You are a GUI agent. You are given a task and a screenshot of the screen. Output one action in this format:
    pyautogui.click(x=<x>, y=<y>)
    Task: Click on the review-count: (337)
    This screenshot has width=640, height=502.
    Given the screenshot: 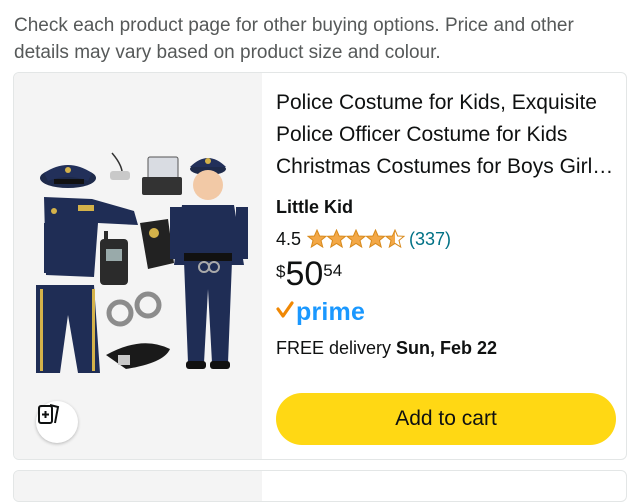 What is the action you would take?
    pyautogui.click(x=430, y=239)
    